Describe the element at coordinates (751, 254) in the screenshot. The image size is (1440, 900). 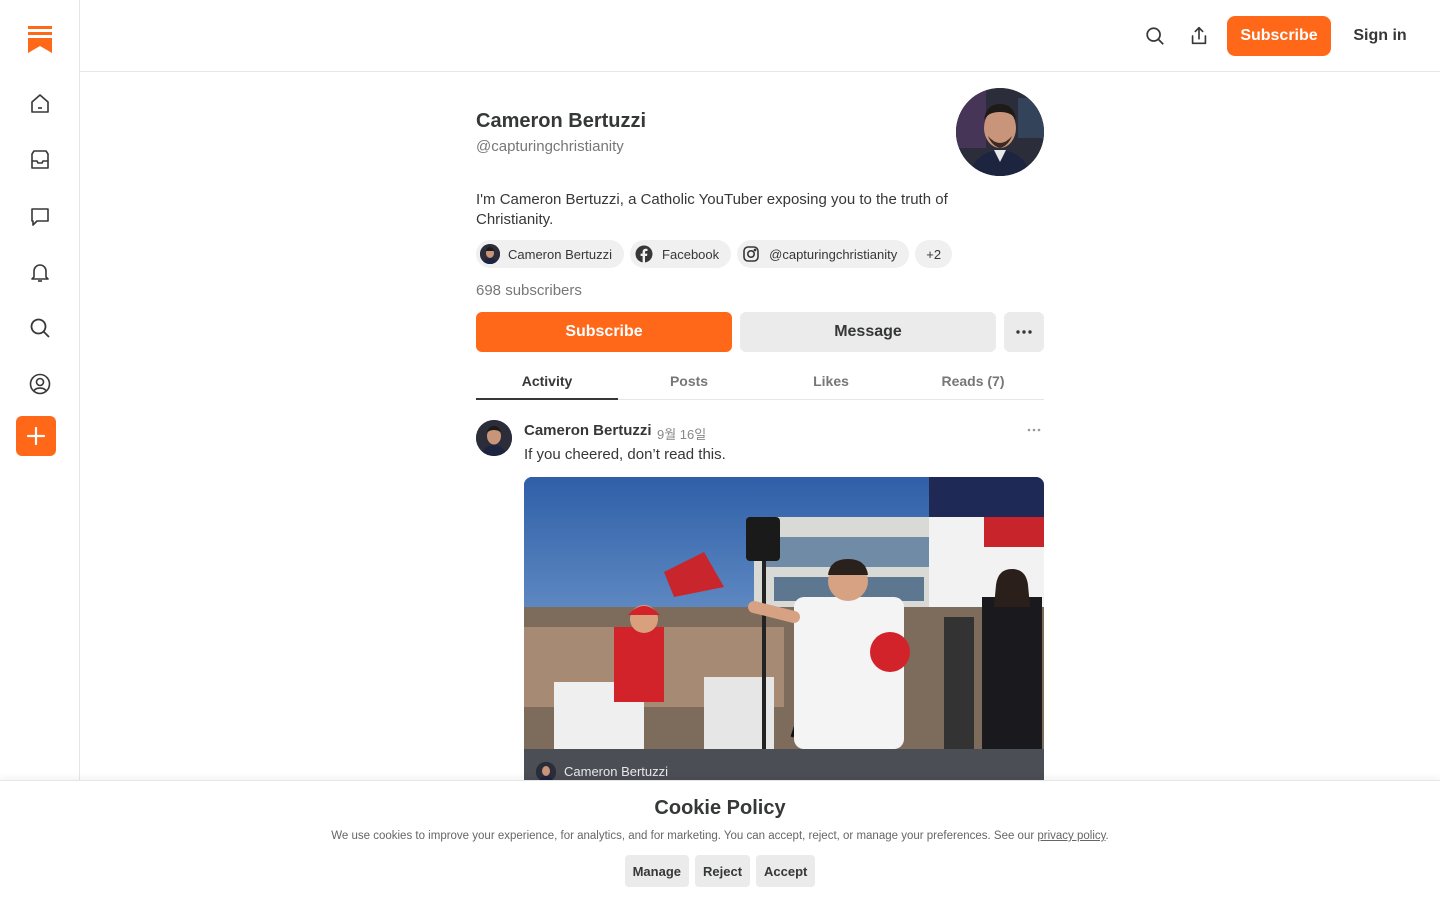
I see `instagram-icon` at that location.